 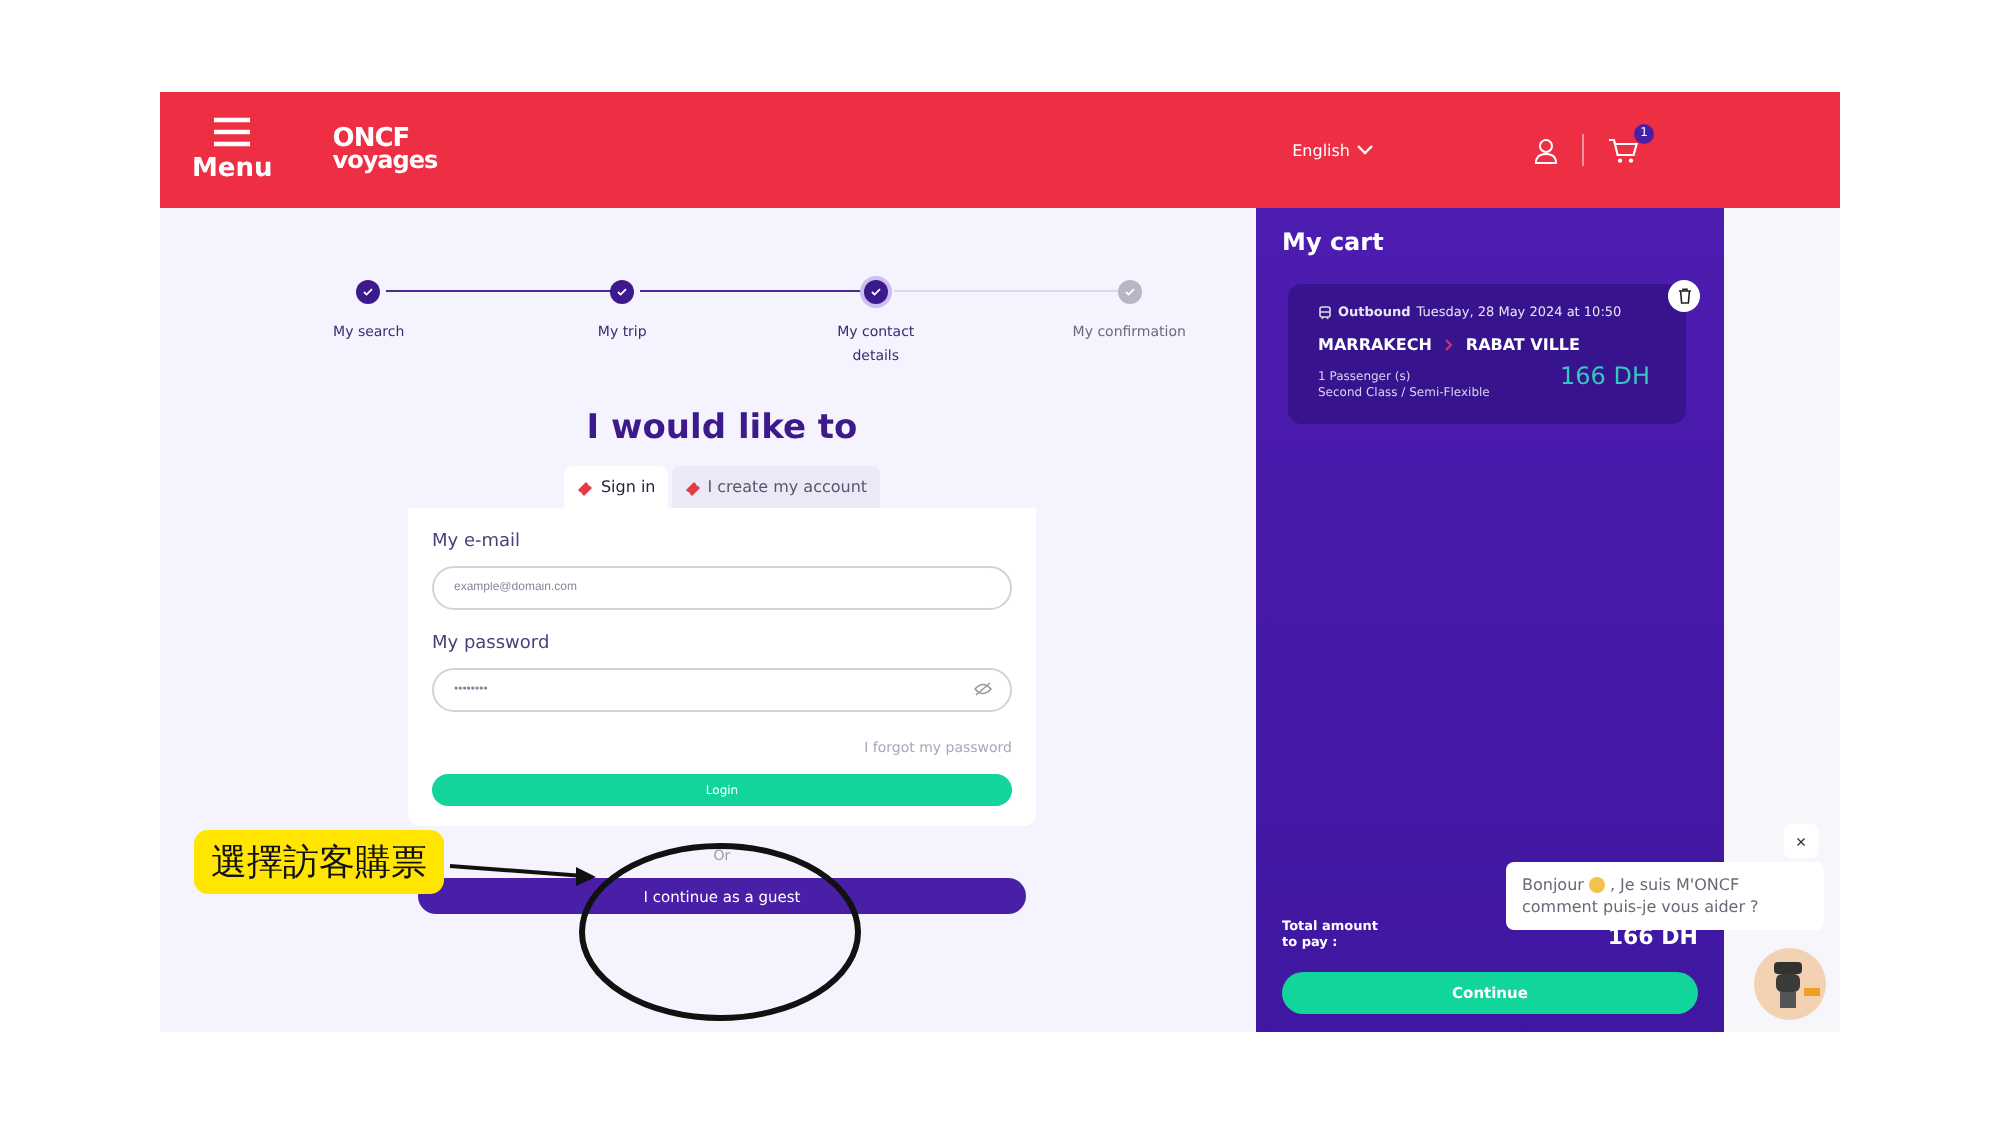 I want to click on account-button, so click(x=1546, y=150).